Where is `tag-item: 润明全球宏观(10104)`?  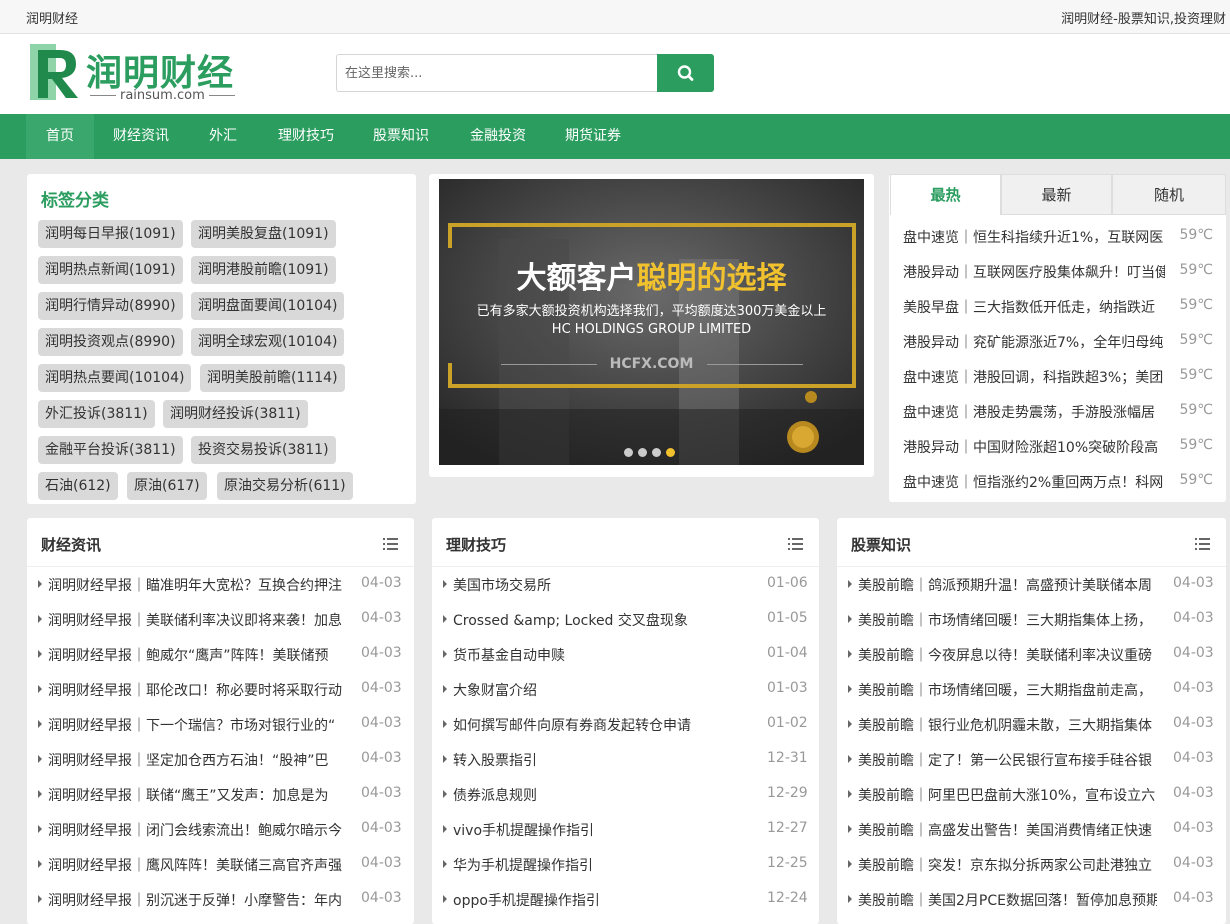
tag-item: 润明全球宏观(10104) is located at coordinates (268, 342).